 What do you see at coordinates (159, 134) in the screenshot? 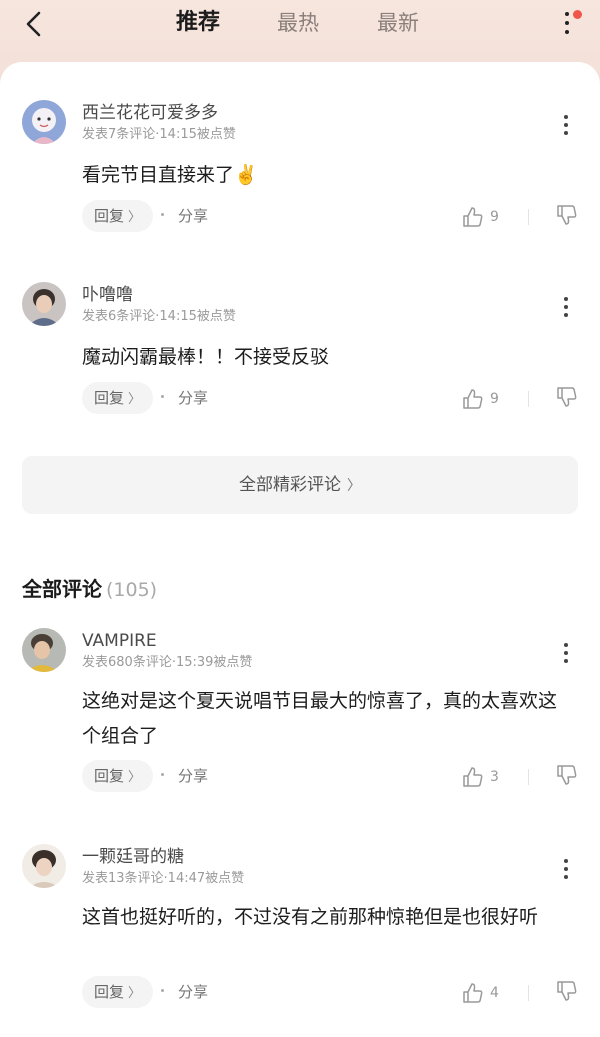
I see `user-meta: 发表7条评论·14:15被点赞` at bounding box center [159, 134].